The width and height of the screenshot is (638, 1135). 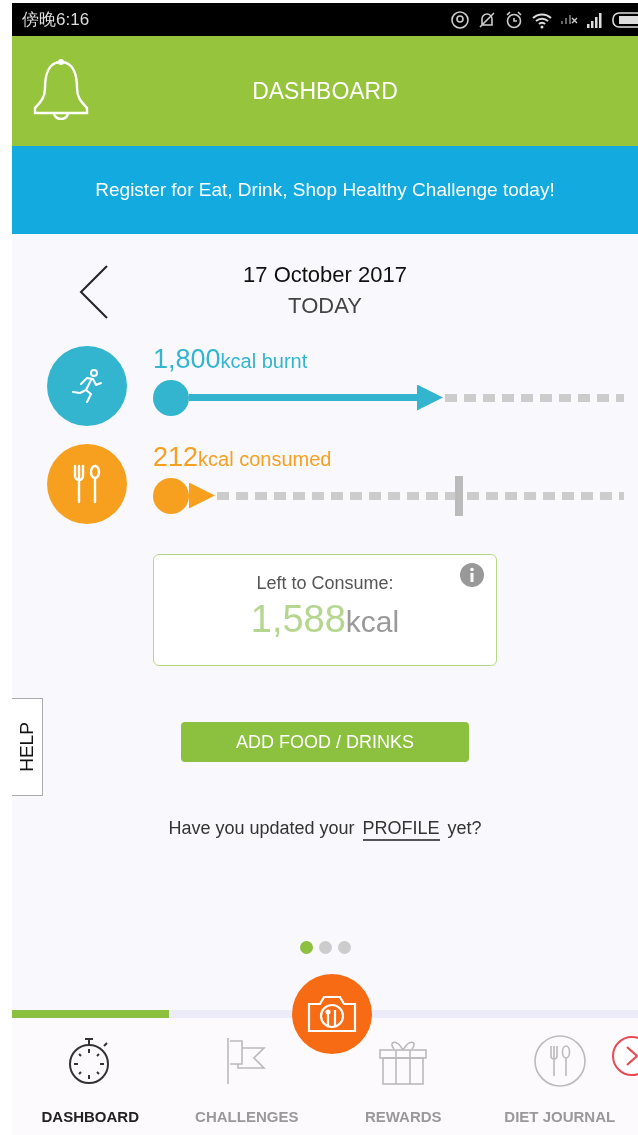 What do you see at coordinates (90, 1076) in the screenshot?
I see `nav-tab: DASHBOARD` at bounding box center [90, 1076].